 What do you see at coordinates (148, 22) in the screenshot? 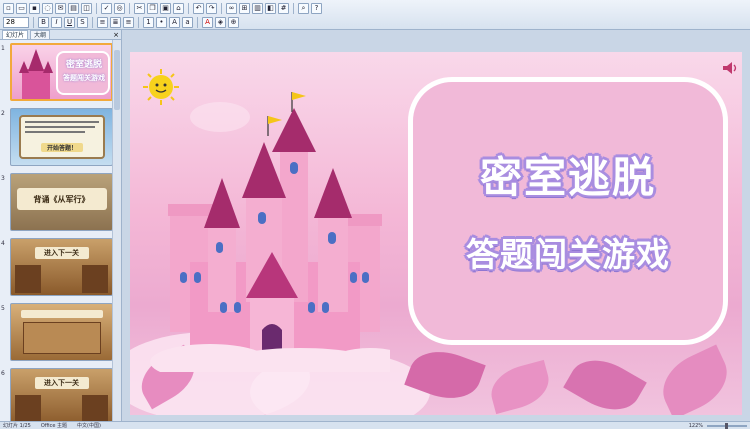
I see `numbering-icon: 1` at bounding box center [148, 22].